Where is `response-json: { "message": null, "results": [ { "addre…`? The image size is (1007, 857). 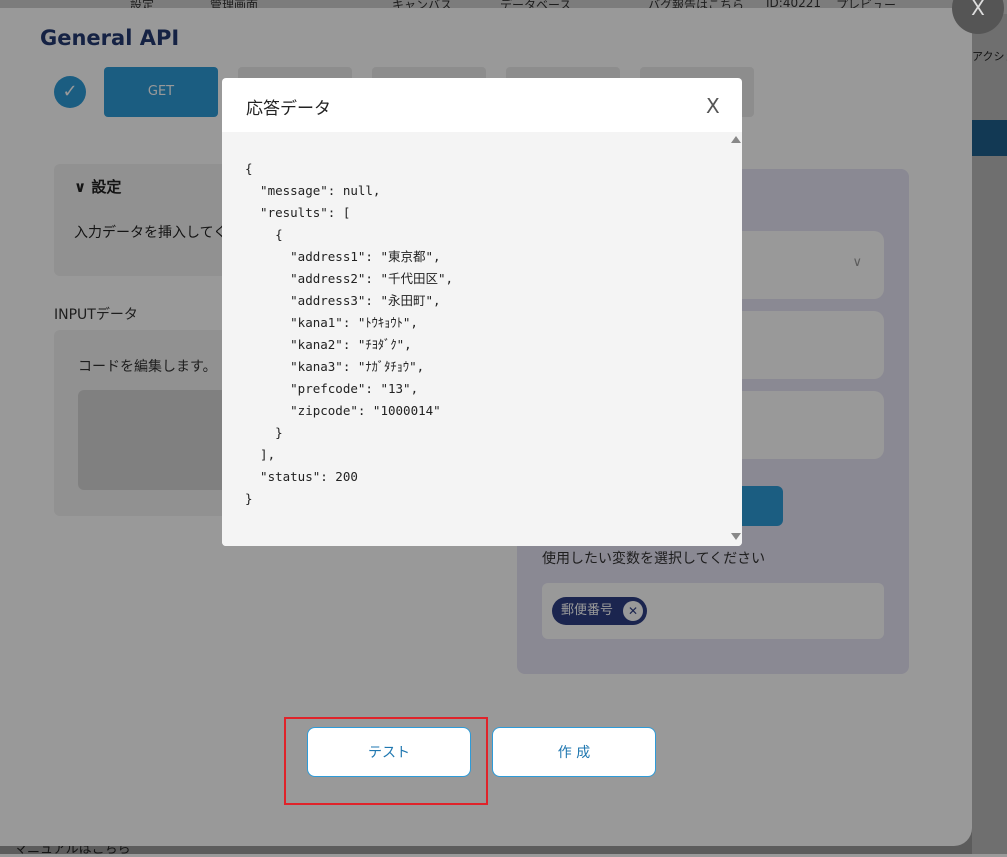
response-json: { "message": null, "results": [ { "addre… is located at coordinates (349, 333).